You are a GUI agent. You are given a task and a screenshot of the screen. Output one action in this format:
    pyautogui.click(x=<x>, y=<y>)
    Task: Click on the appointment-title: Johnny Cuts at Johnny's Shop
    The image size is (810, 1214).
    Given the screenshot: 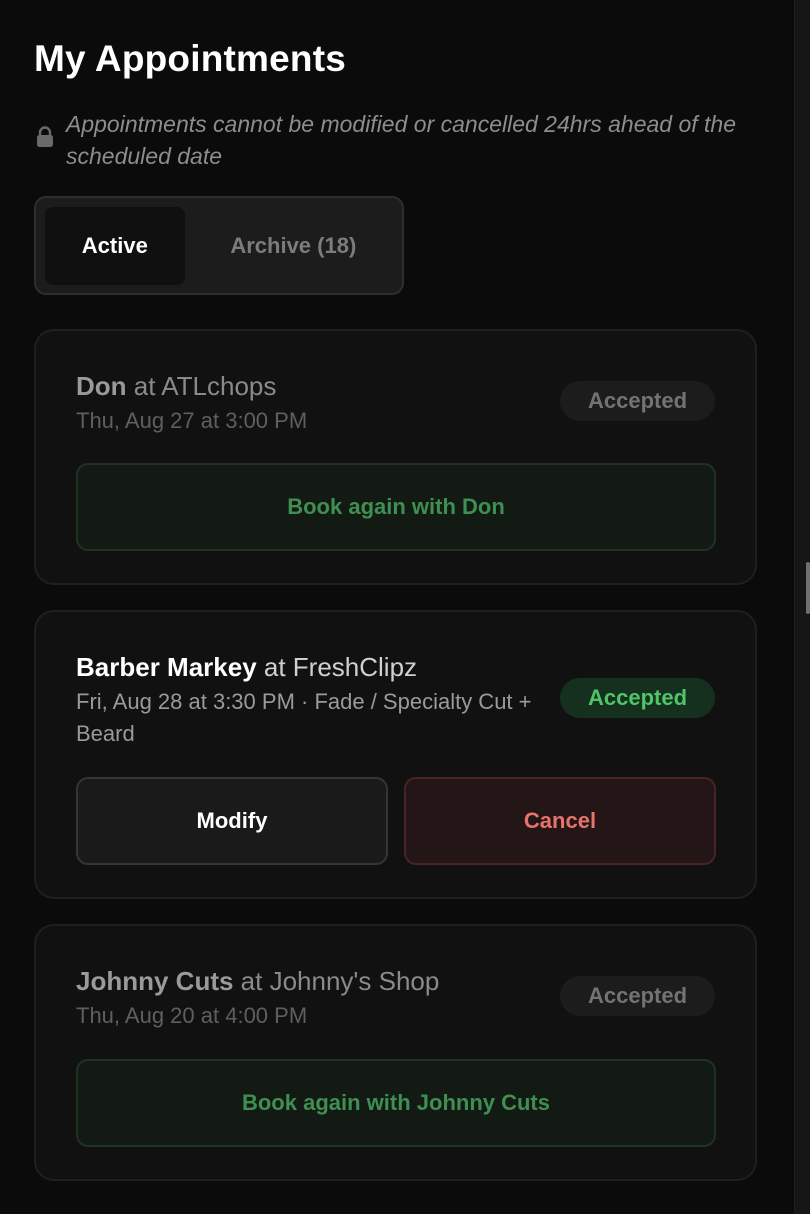 What is the action you would take?
    pyautogui.click(x=311, y=981)
    